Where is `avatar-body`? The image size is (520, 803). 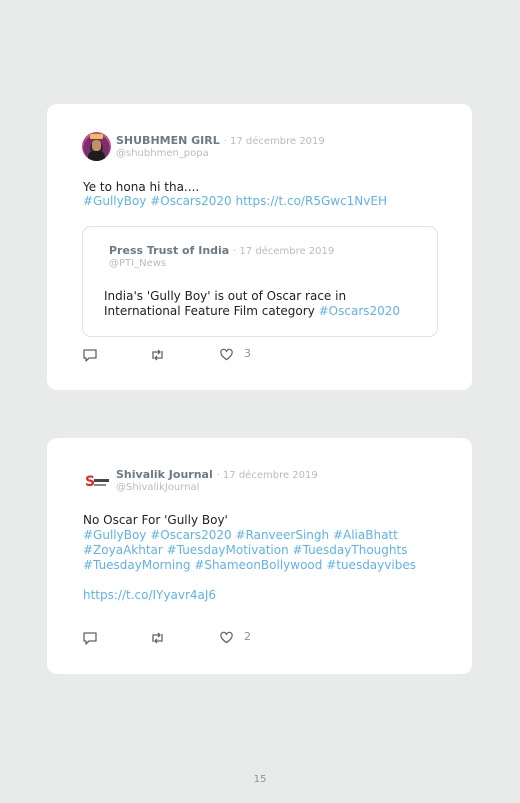 avatar-body is located at coordinates (96, 156).